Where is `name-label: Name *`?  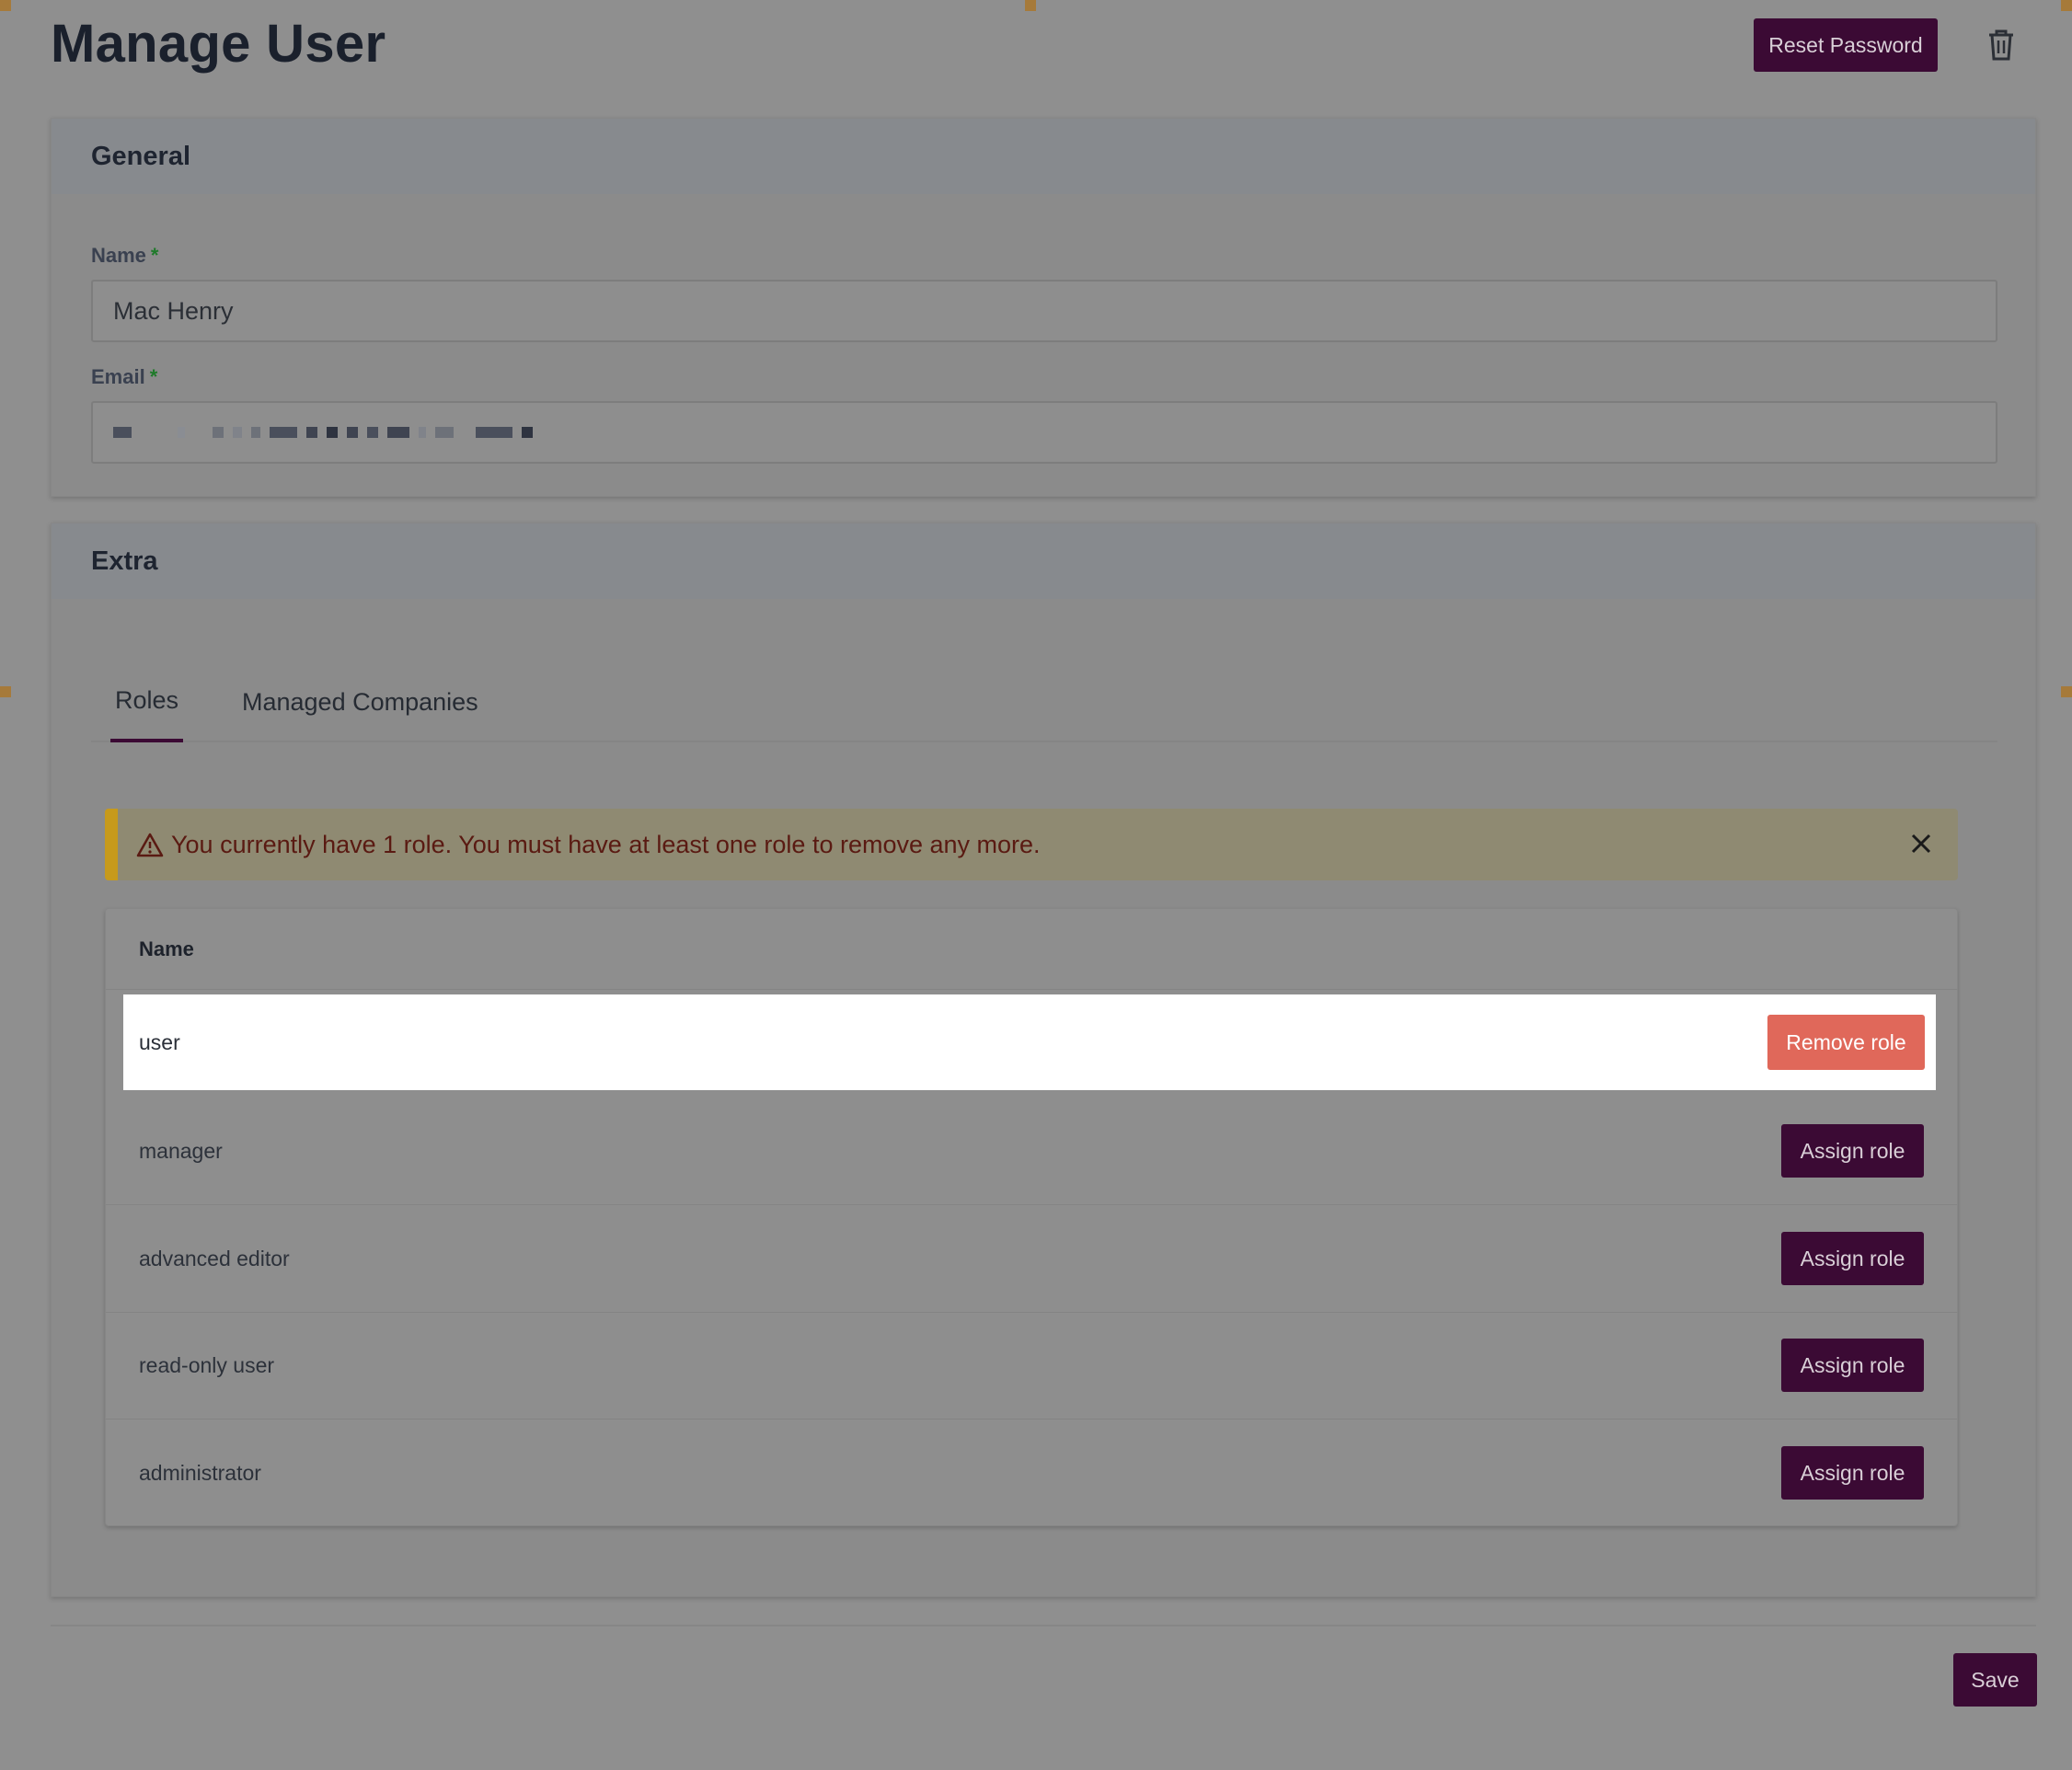 name-label: Name * is located at coordinates (124, 256).